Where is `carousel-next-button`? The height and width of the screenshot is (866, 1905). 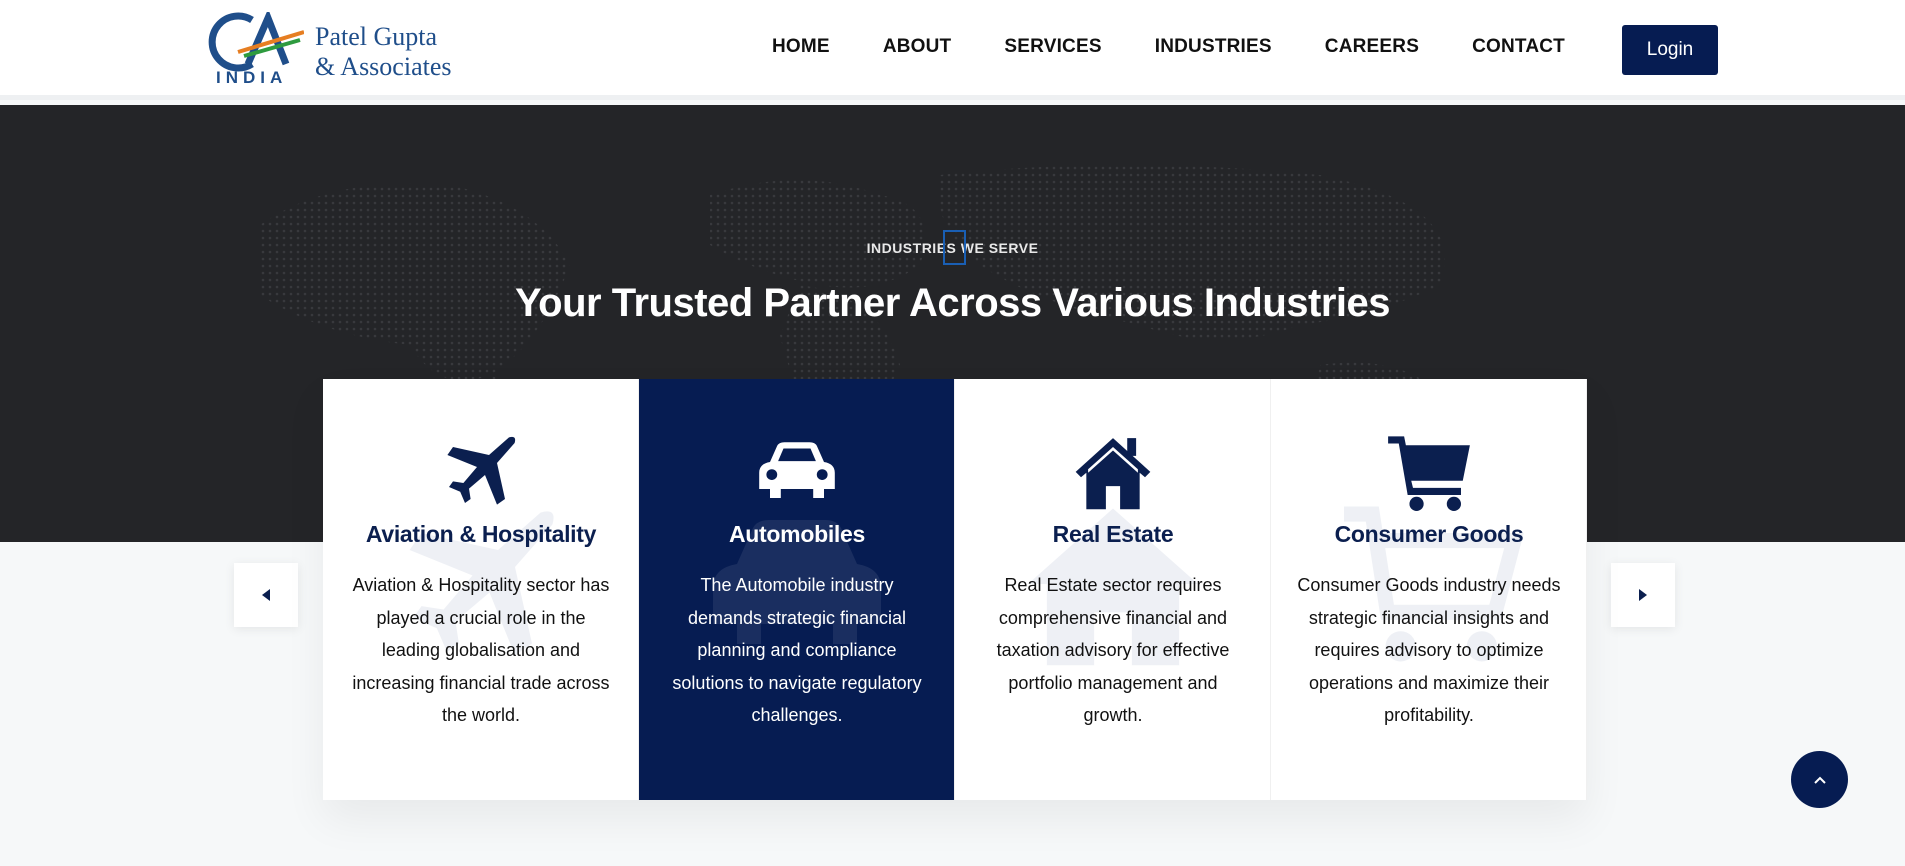
carousel-next-button is located at coordinates (1643, 595).